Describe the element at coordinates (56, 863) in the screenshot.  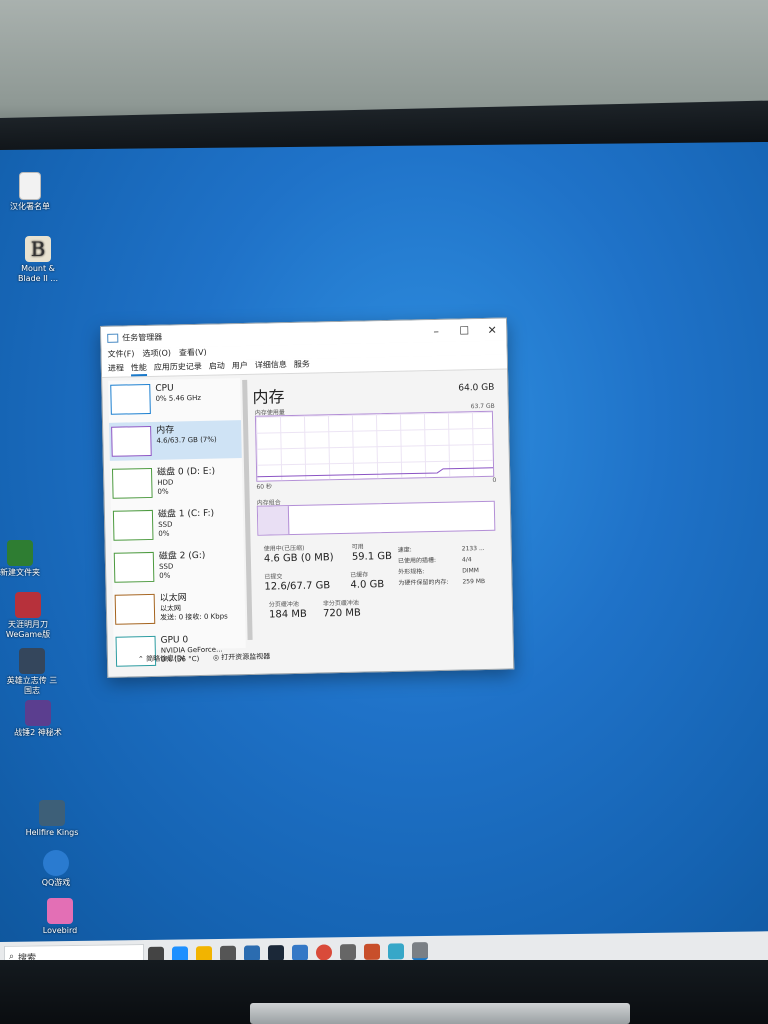
I see `qq-icon` at that location.